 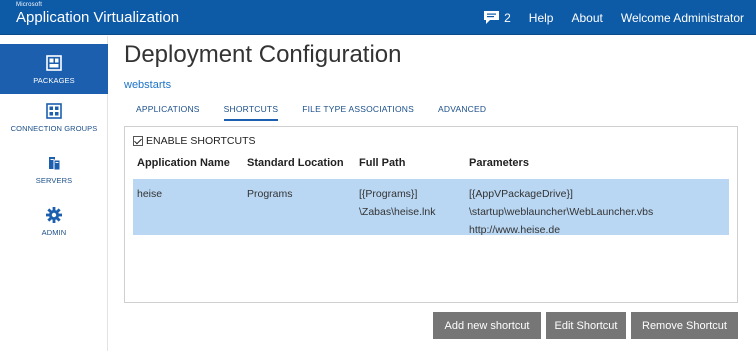 What do you see at coordinates (168, 112) in the screenshot?
I see `tab-applications: APPLICATIONS` at bounding box center [168, 112].